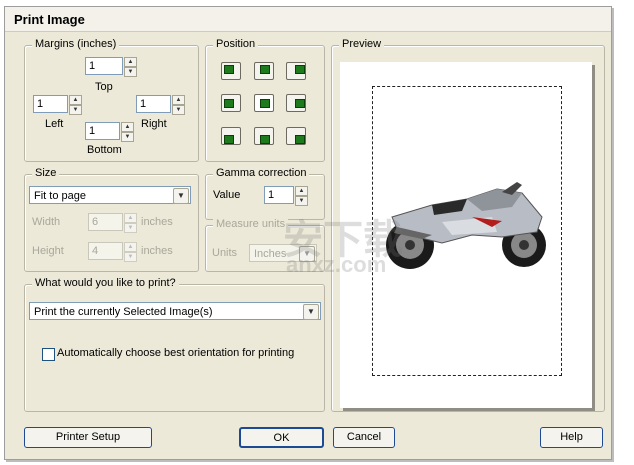 This screenshot has width=634, height=465. What do you see at coordinates (336, 264) in the screenshot?
I see `watermark-subtext: anxz.com` at bounding box center [336, 264].